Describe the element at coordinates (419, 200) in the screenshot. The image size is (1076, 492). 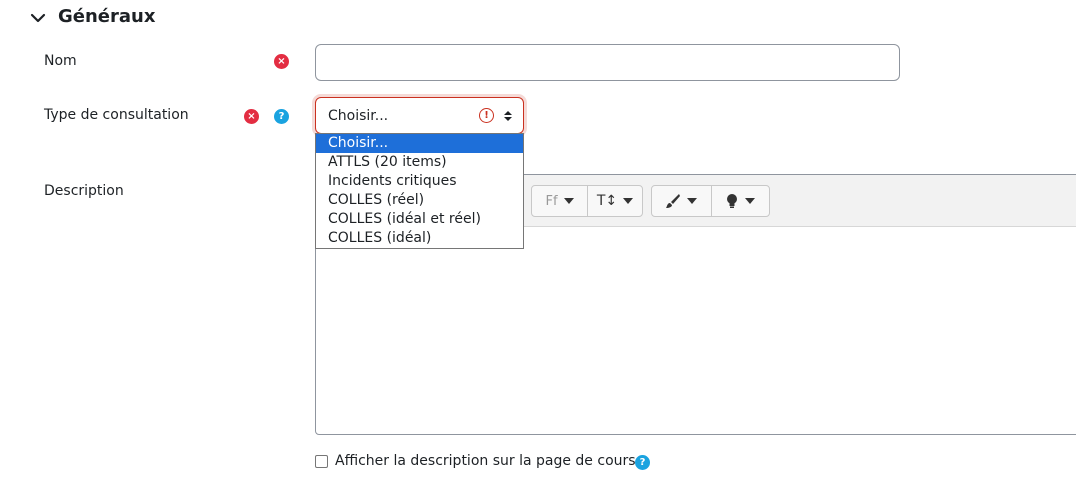
I see `dropdown-option: COLLES (réel)` at that location.